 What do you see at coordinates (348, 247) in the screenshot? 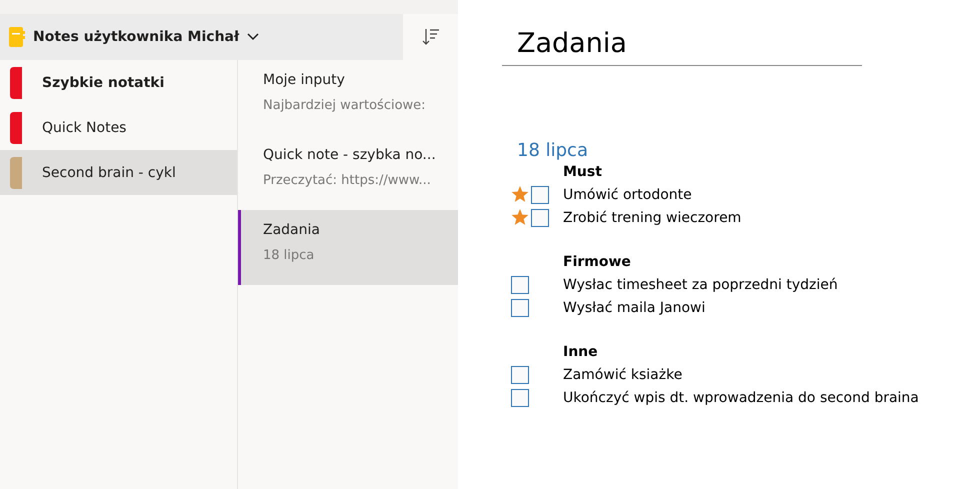
I see `page-item: Zadania 18 lipca` at bounding box center [348, 247].